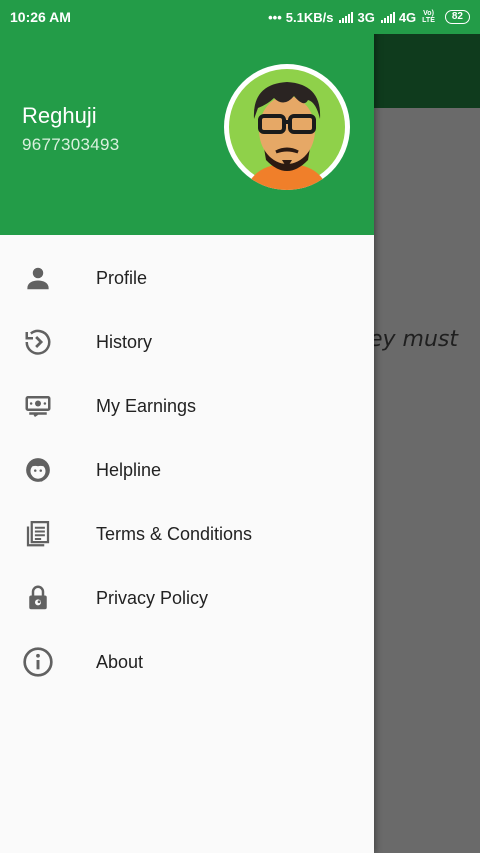  Describe the element at coordinates (59, 115) in the screenshot. I see `user-name: Reghuji` at that location.